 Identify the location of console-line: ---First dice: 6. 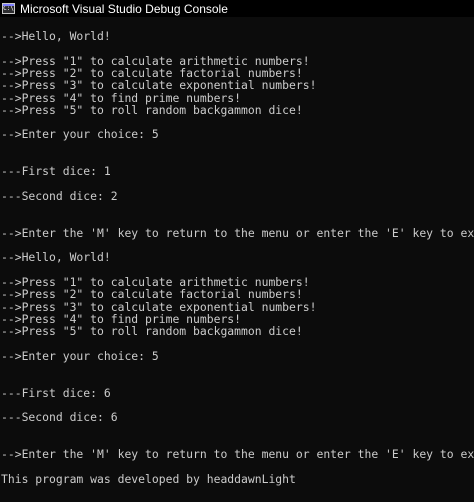
(56, 392).